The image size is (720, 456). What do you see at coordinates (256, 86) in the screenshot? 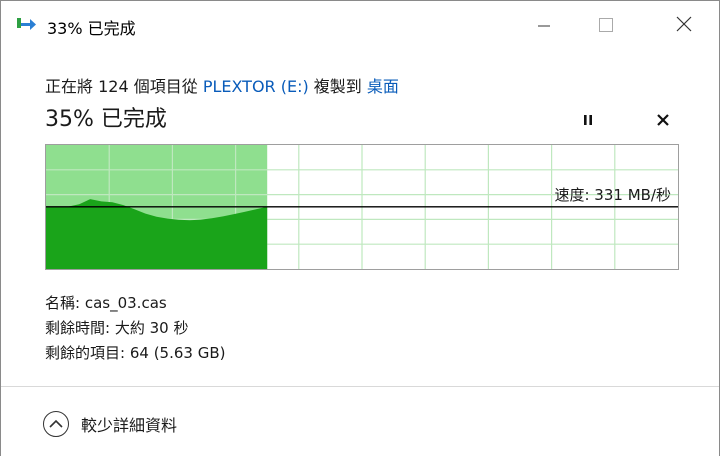
I see `source-link: PLEXTOR (E:)` at bounding box center [256, 86].